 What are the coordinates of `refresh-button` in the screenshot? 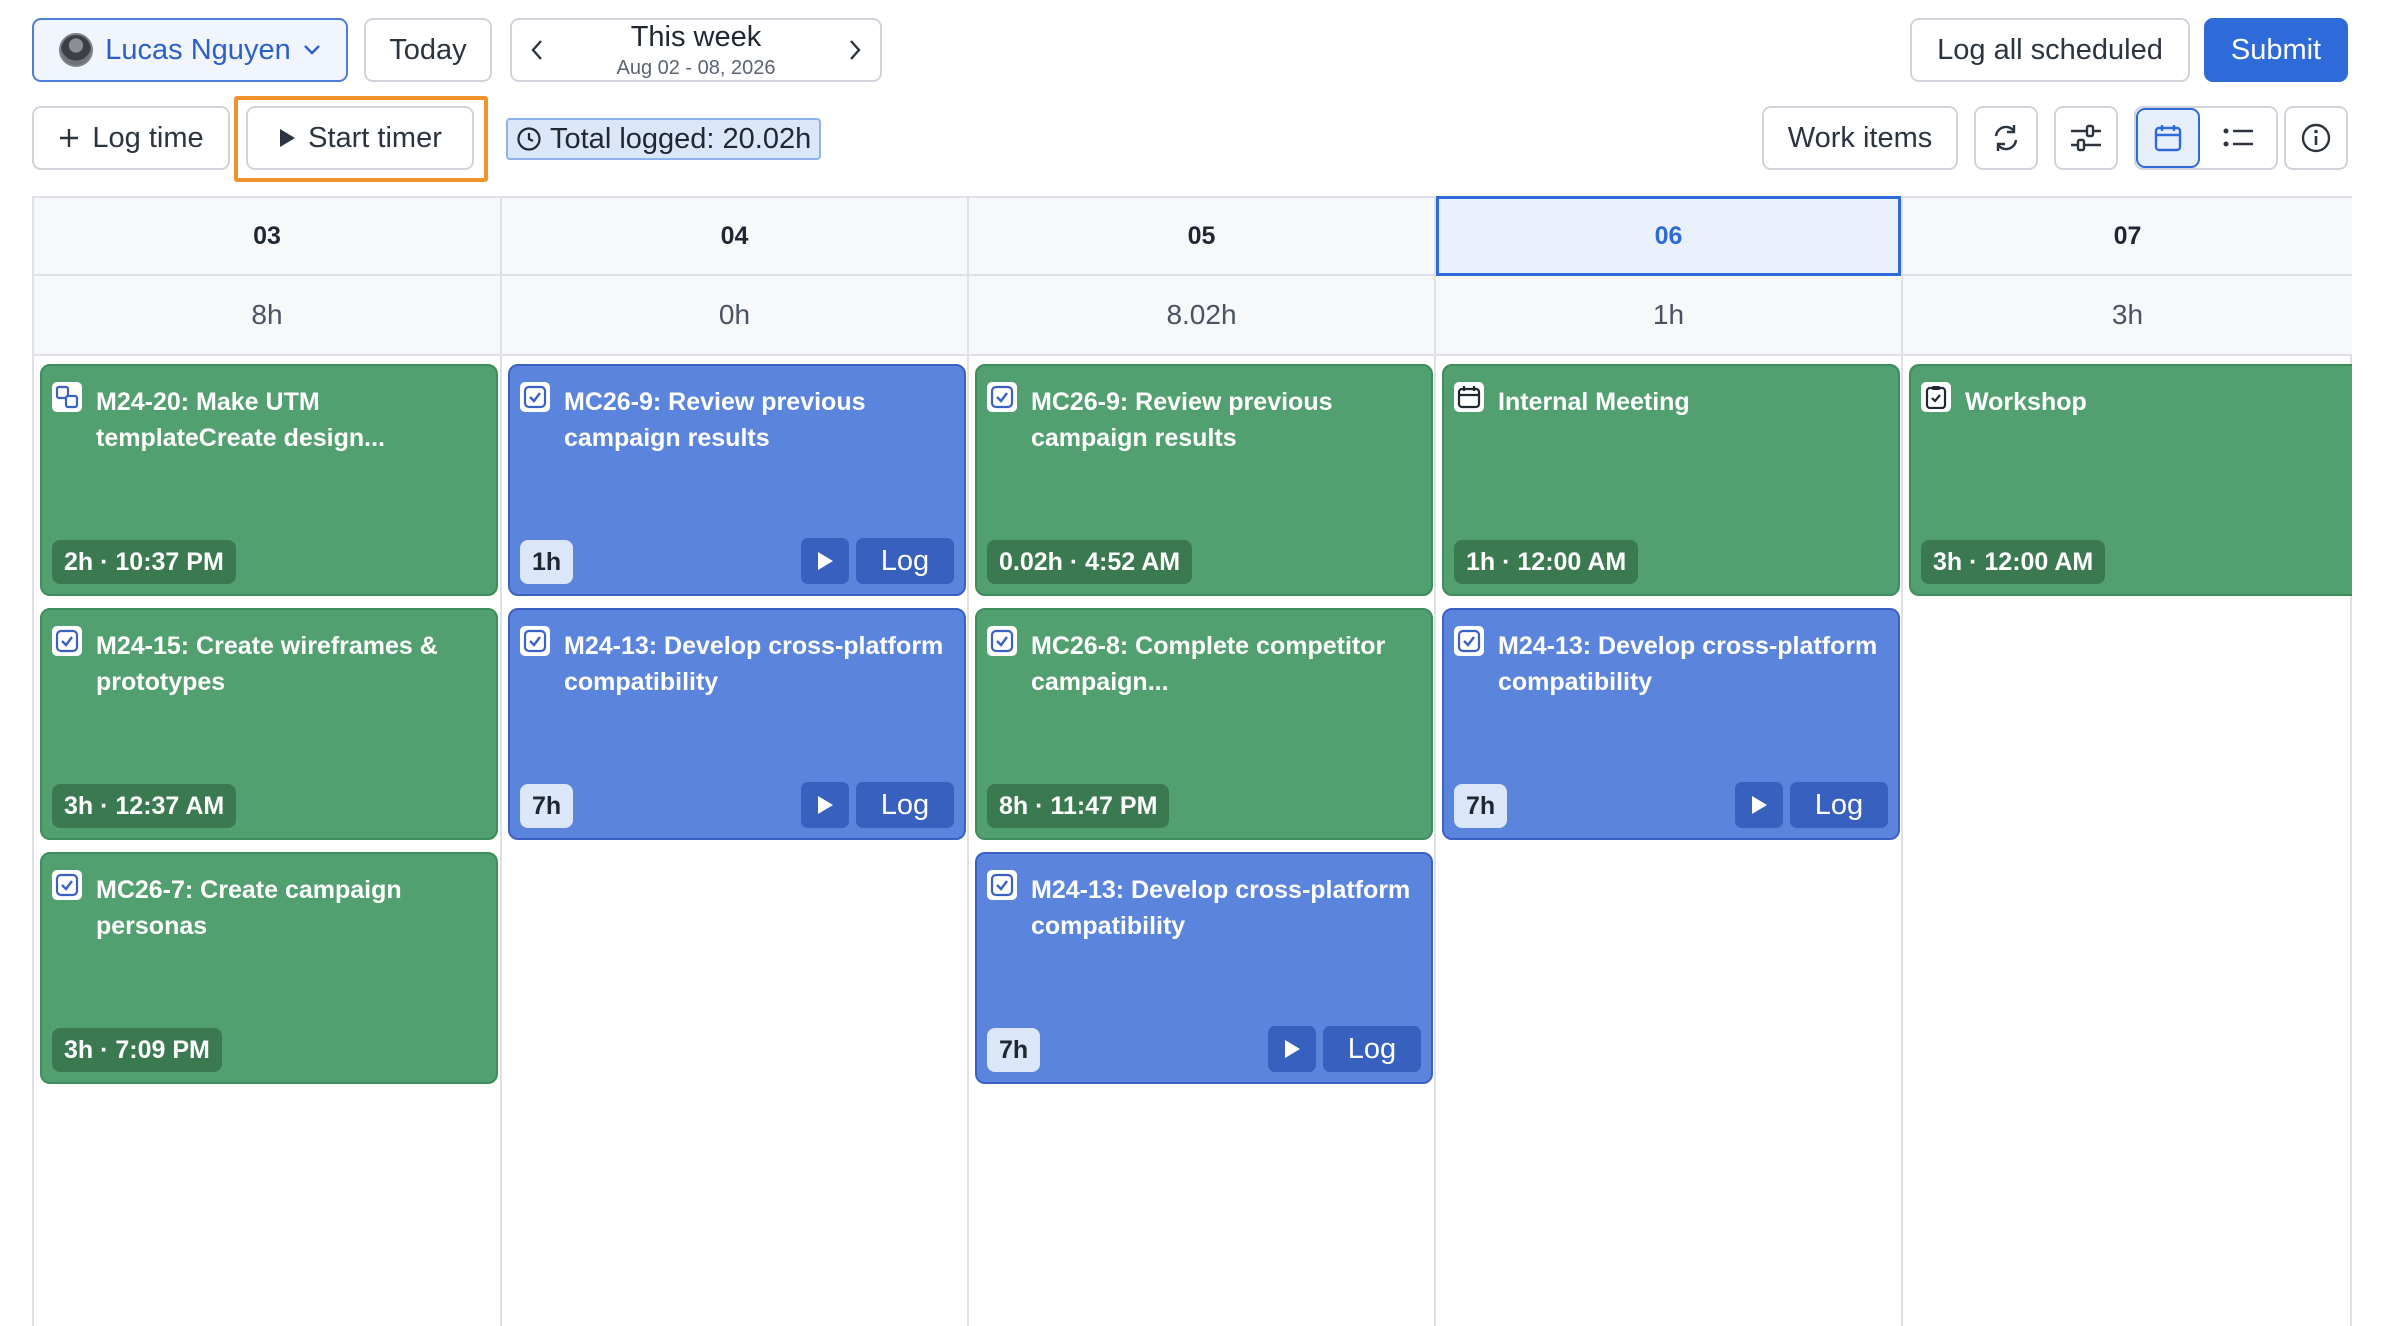 It's located at (2006, 138).